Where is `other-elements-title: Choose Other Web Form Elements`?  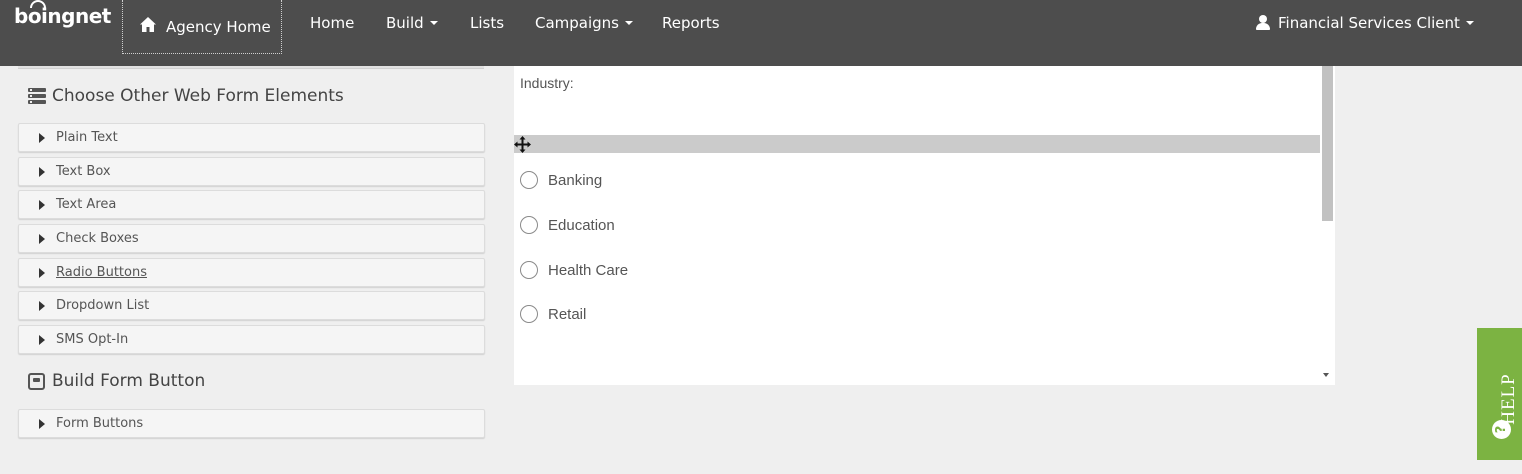
other-elements-title: Choose Other Web Form Elements is located at coordinates (198, 96).